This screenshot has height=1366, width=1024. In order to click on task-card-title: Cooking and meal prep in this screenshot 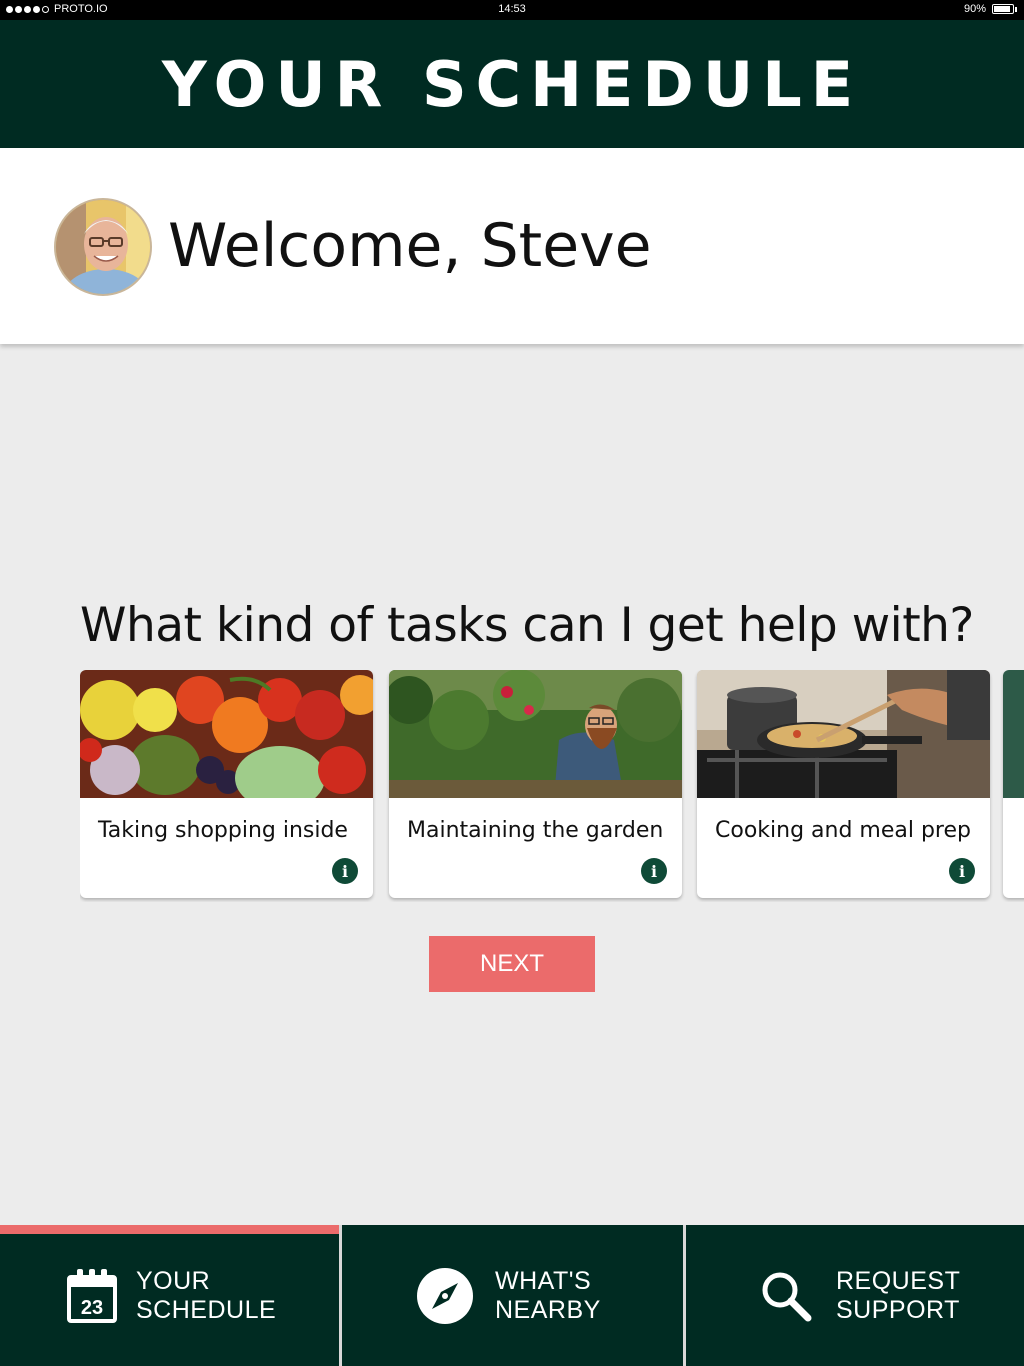, I will do `click(843, 830)`.